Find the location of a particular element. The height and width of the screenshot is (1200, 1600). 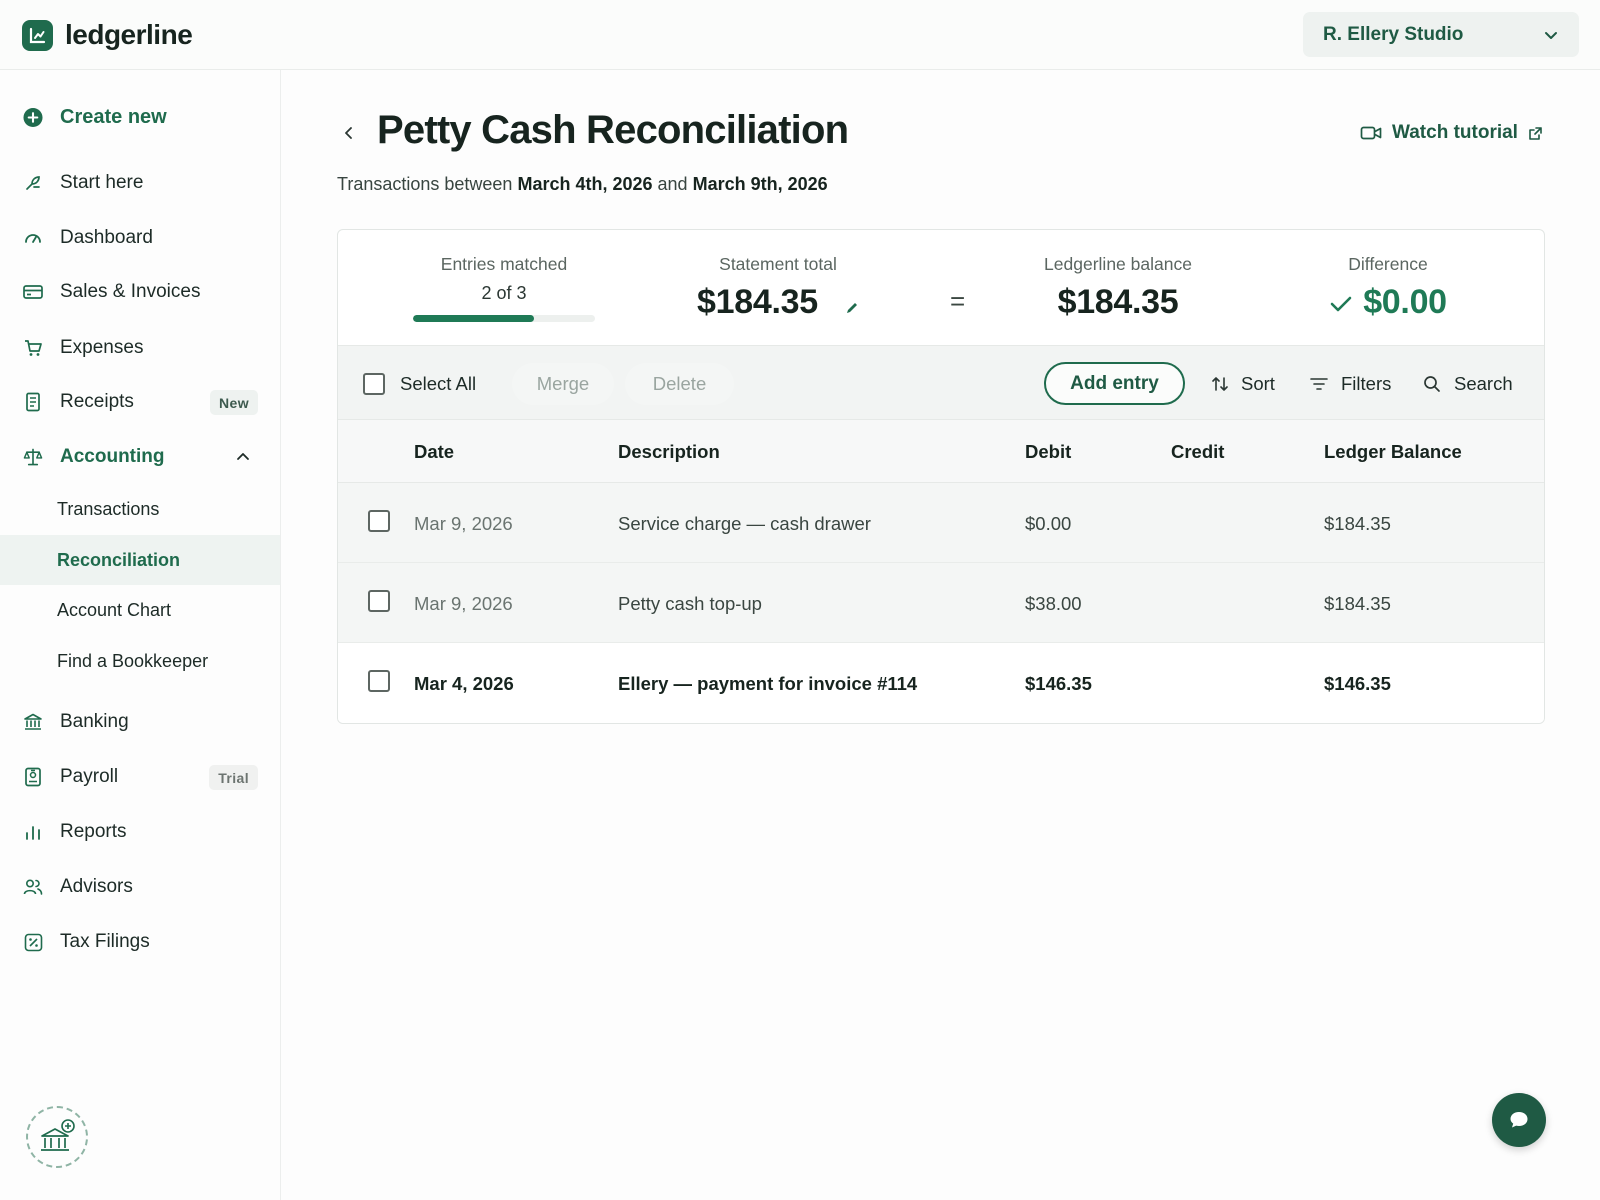

chevron-down-icon is located at coordinates (1551, 35).